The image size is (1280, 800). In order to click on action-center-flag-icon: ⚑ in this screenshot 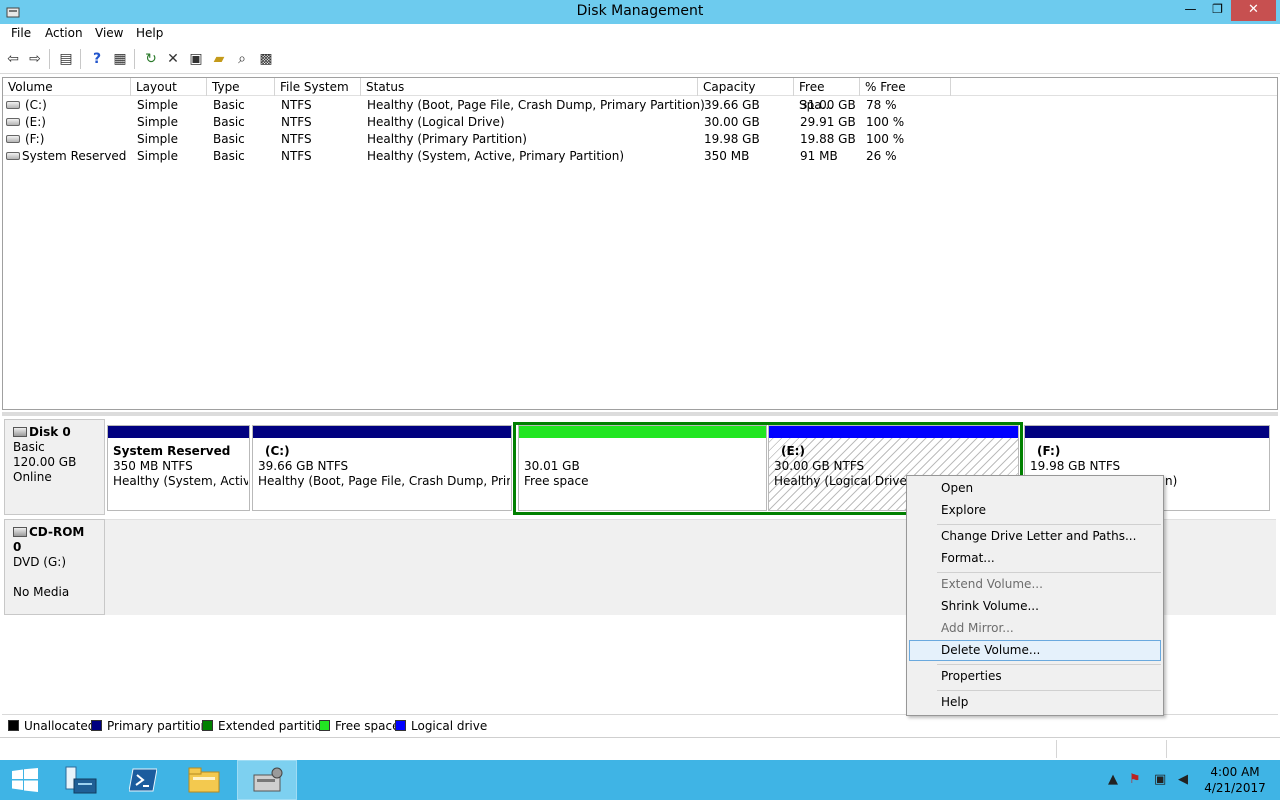, I will do `click(1135, 779)`.